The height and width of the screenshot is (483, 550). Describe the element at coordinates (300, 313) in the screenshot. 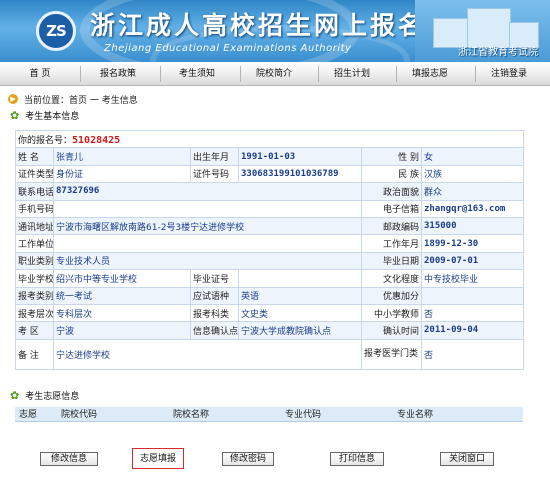

I see `subject-value: 文史类` at that location.